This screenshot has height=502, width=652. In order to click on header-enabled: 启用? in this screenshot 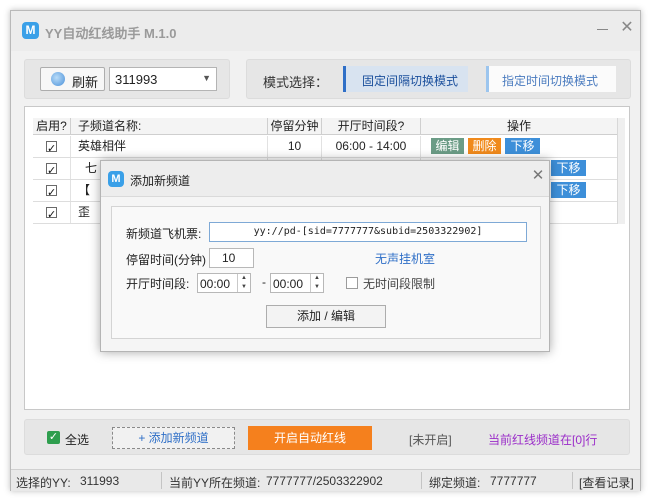, I will do `click(52, 126)`.